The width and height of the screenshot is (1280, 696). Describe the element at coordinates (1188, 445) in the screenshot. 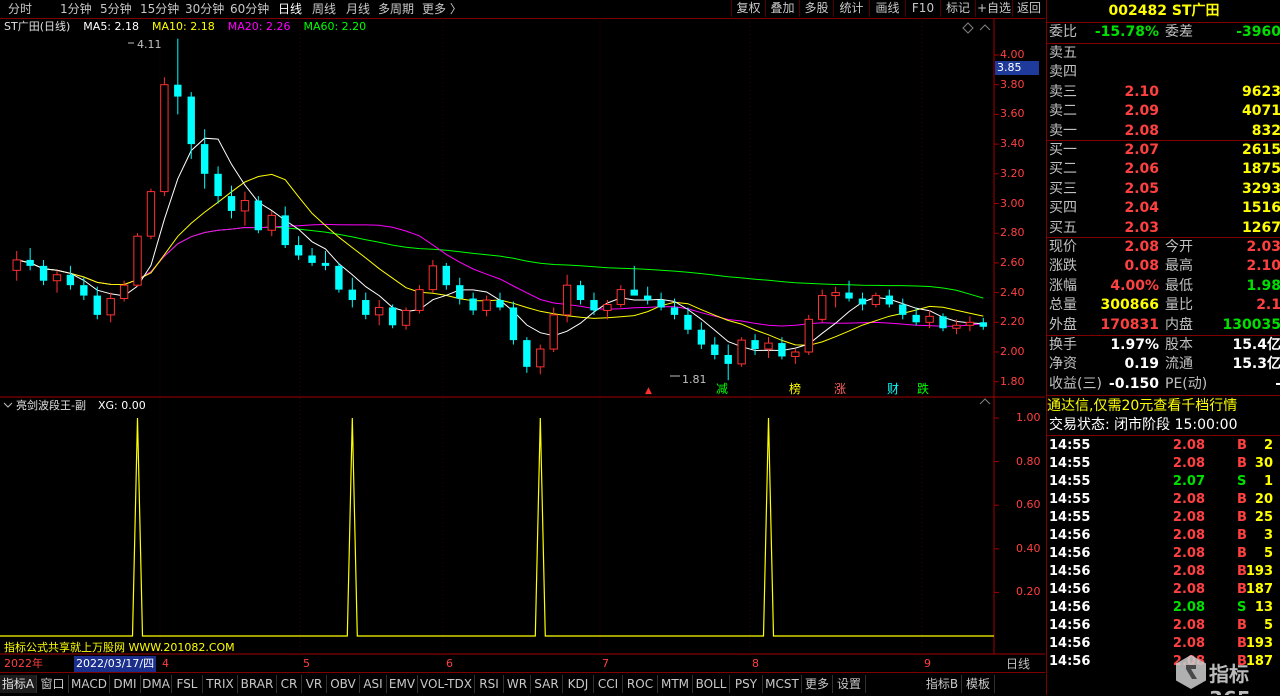

I see `tick-price: 2.08` at that location.